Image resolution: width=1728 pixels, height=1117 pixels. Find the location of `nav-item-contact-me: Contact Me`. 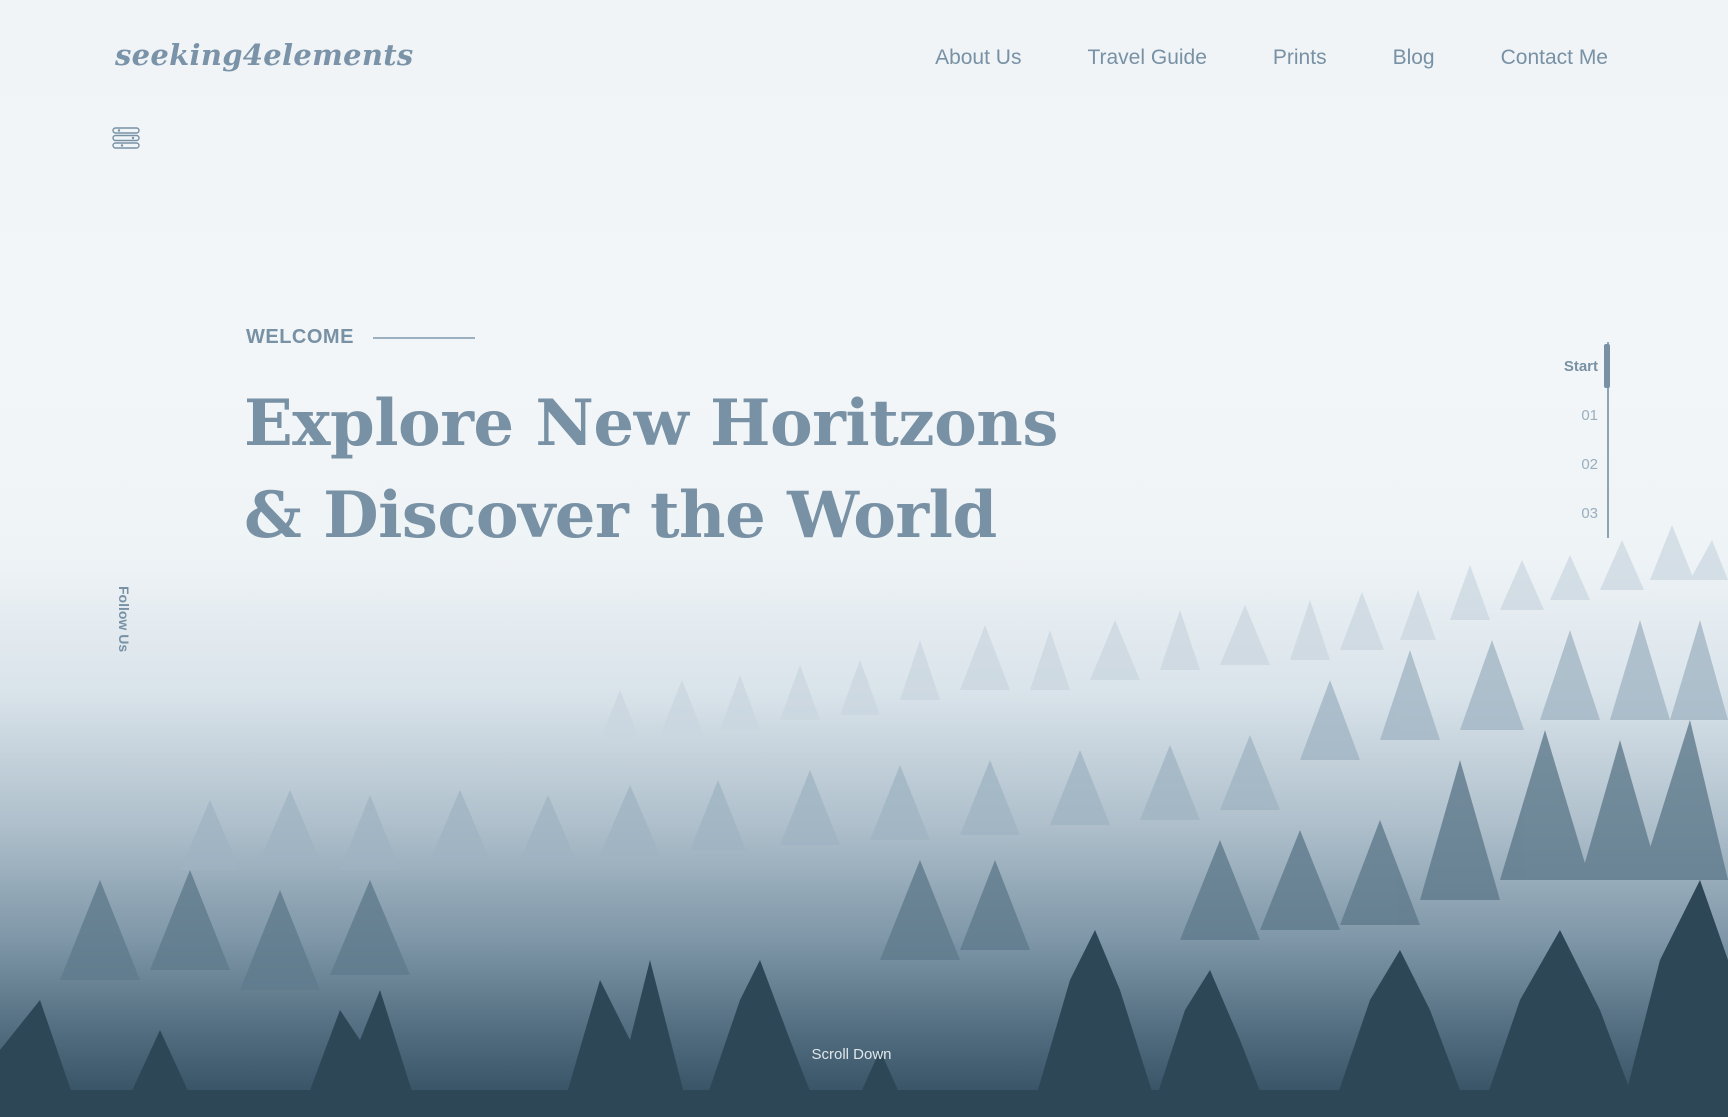

nav-item-contact-me: Contact Me is located at coordinates (1554, 58).